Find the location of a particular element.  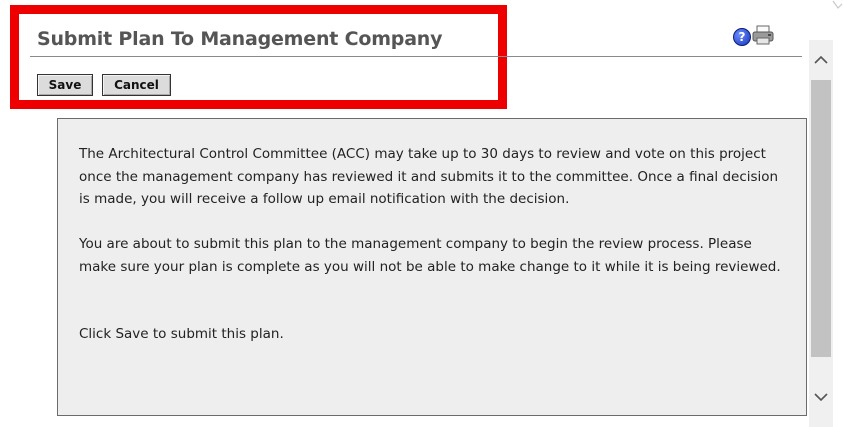

instructions-paragraph-save-prompt: Click Save to submit this plan. is located at coordinates (181, 334).